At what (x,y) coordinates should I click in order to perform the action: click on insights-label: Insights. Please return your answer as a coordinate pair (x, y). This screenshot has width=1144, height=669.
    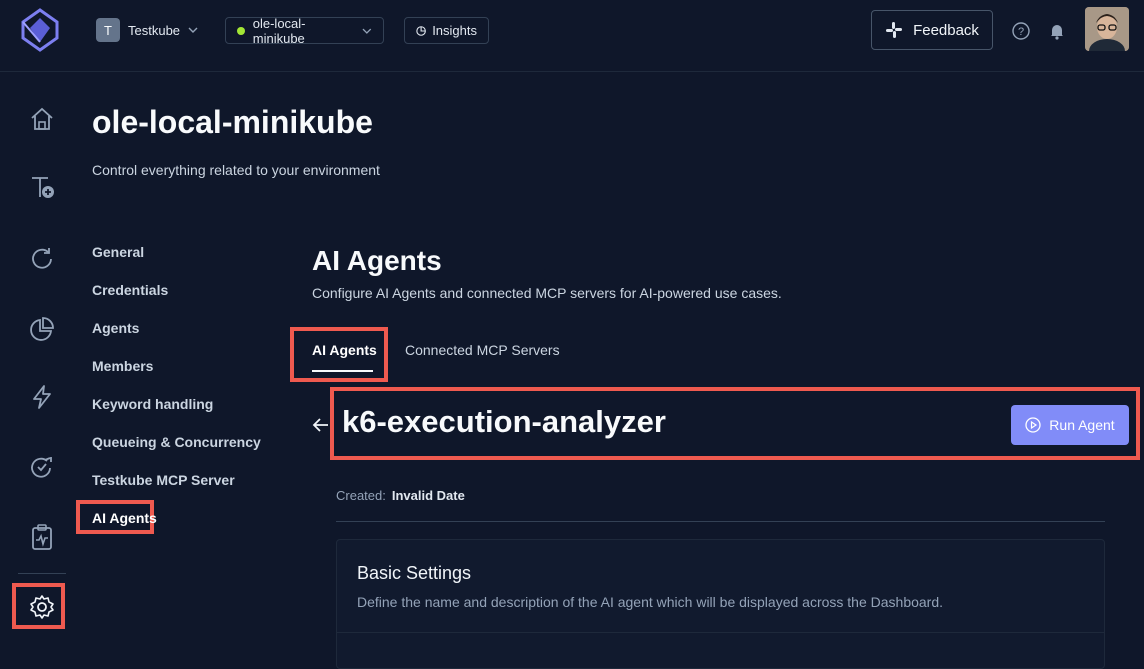
    Looking at the image, I should click on (454, 30).